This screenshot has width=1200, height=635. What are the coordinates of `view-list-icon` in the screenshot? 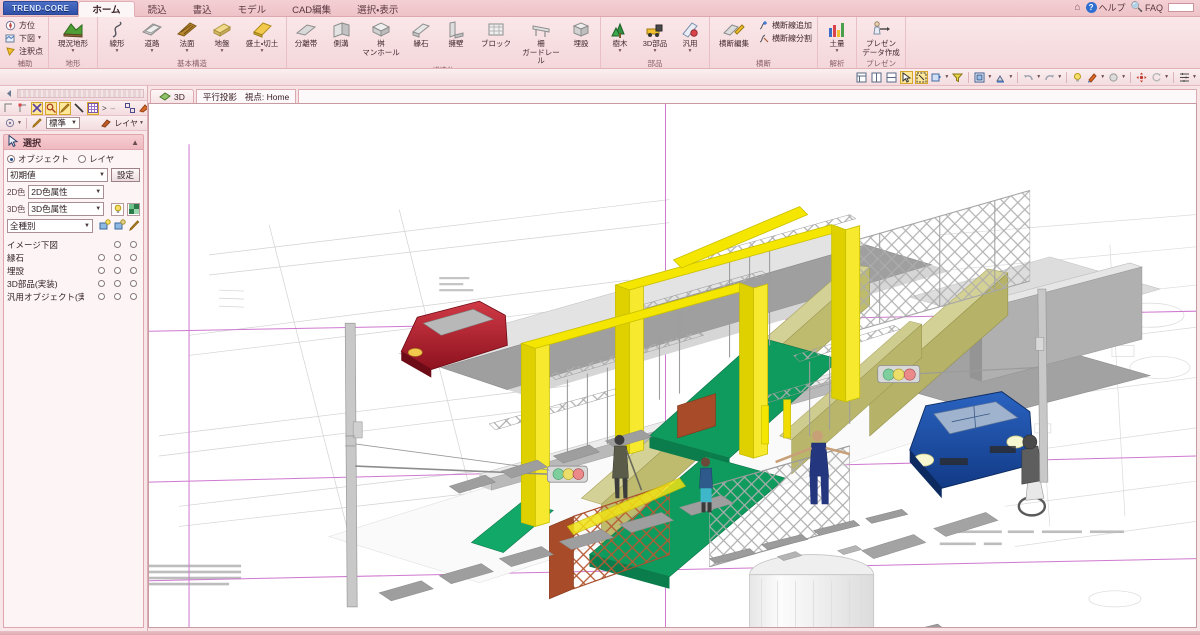 It's located at (861, 77).